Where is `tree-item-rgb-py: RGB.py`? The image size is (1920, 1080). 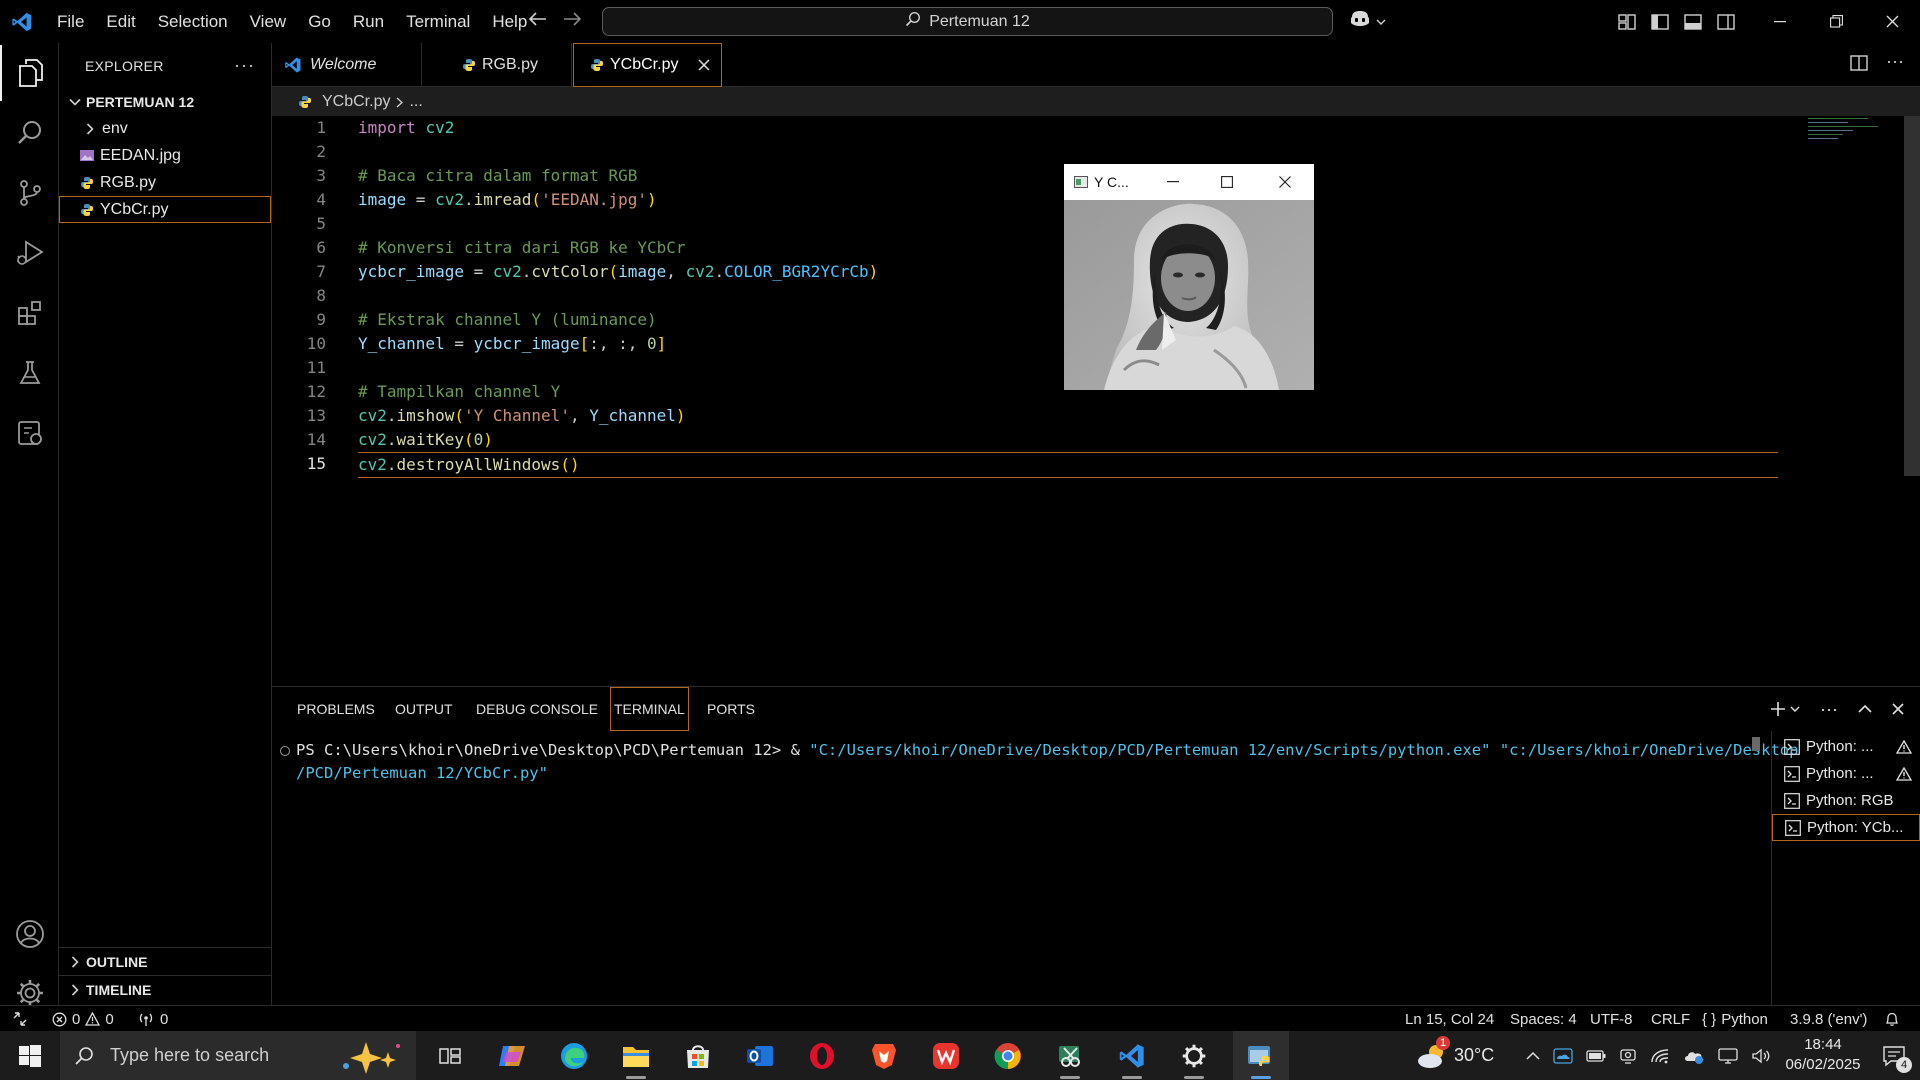
tree-item-rgb-py: RGB.py is located at coordinates (165, 182).